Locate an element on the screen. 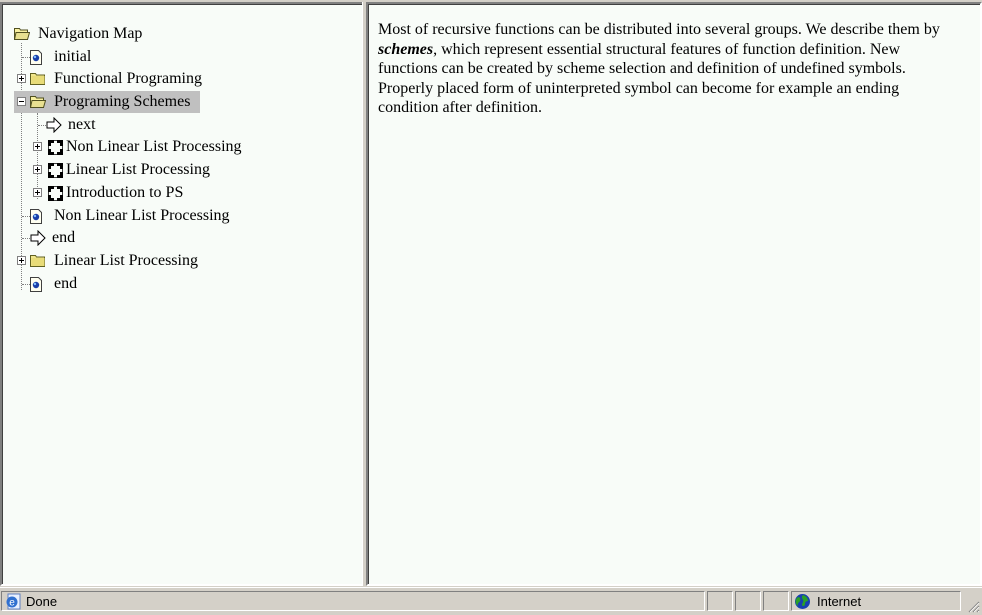 The image size is (982, 615). resize-grip-icon is located at coordinates (973, 606).